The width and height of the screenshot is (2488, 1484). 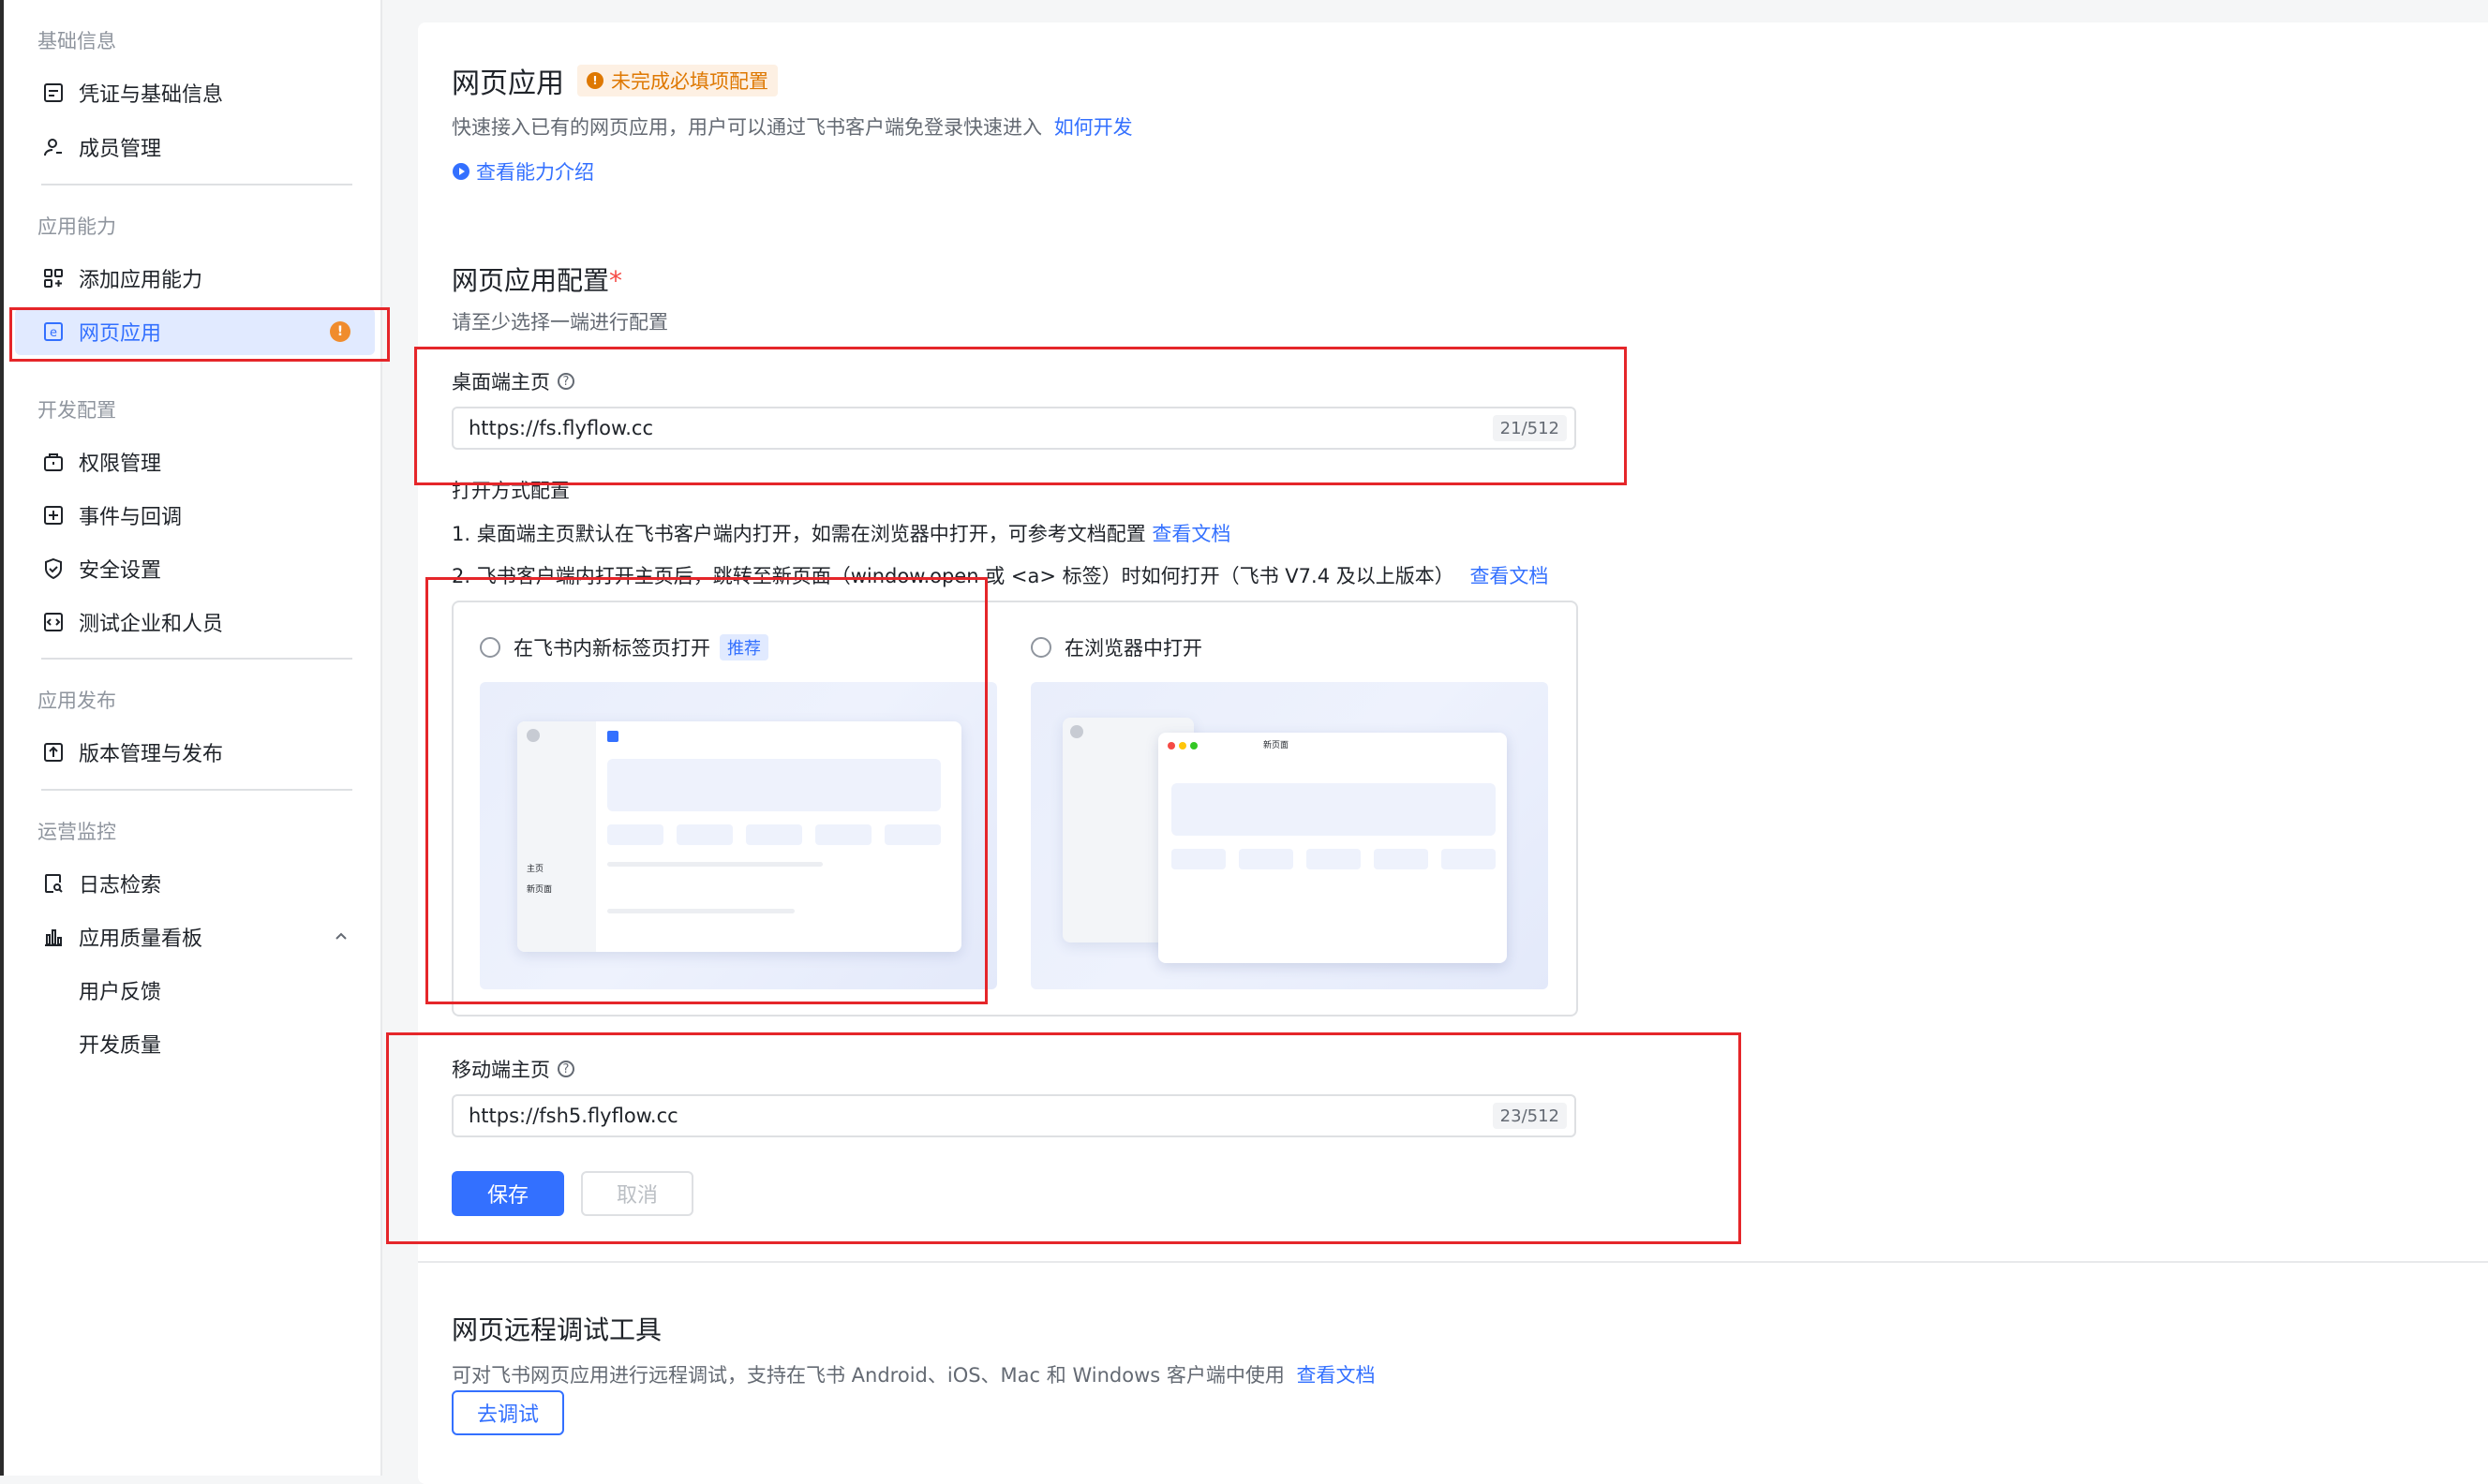 What do you see at coordinates (799, 534) in the screenshot?
I see `note-text: 1. 桌面端主页默认在飞书客户端内打开，如需在浏览器中打开，可参考文档配置` at bounding box center [799, 534].